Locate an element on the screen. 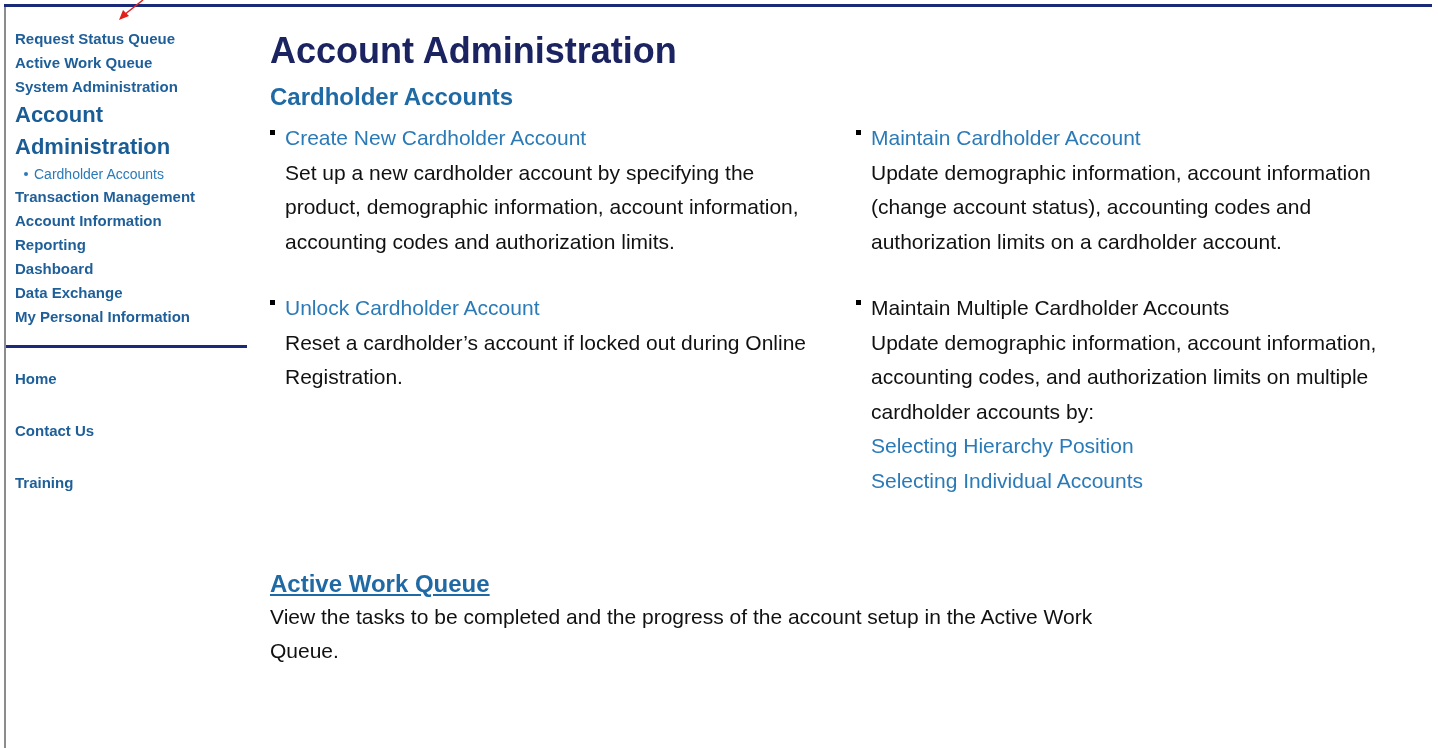  sidebar-item: My Personal Information is located at coordinates (103, 317).